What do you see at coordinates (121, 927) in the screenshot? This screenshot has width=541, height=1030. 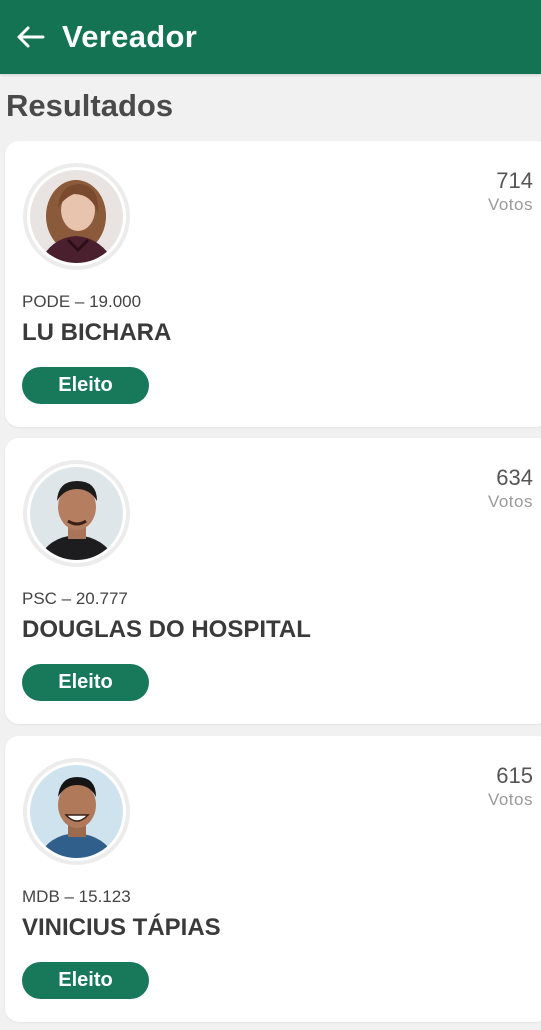 I see `candidate-name: VINICIUS TÁPIAS` at bounding box center [121, 927].